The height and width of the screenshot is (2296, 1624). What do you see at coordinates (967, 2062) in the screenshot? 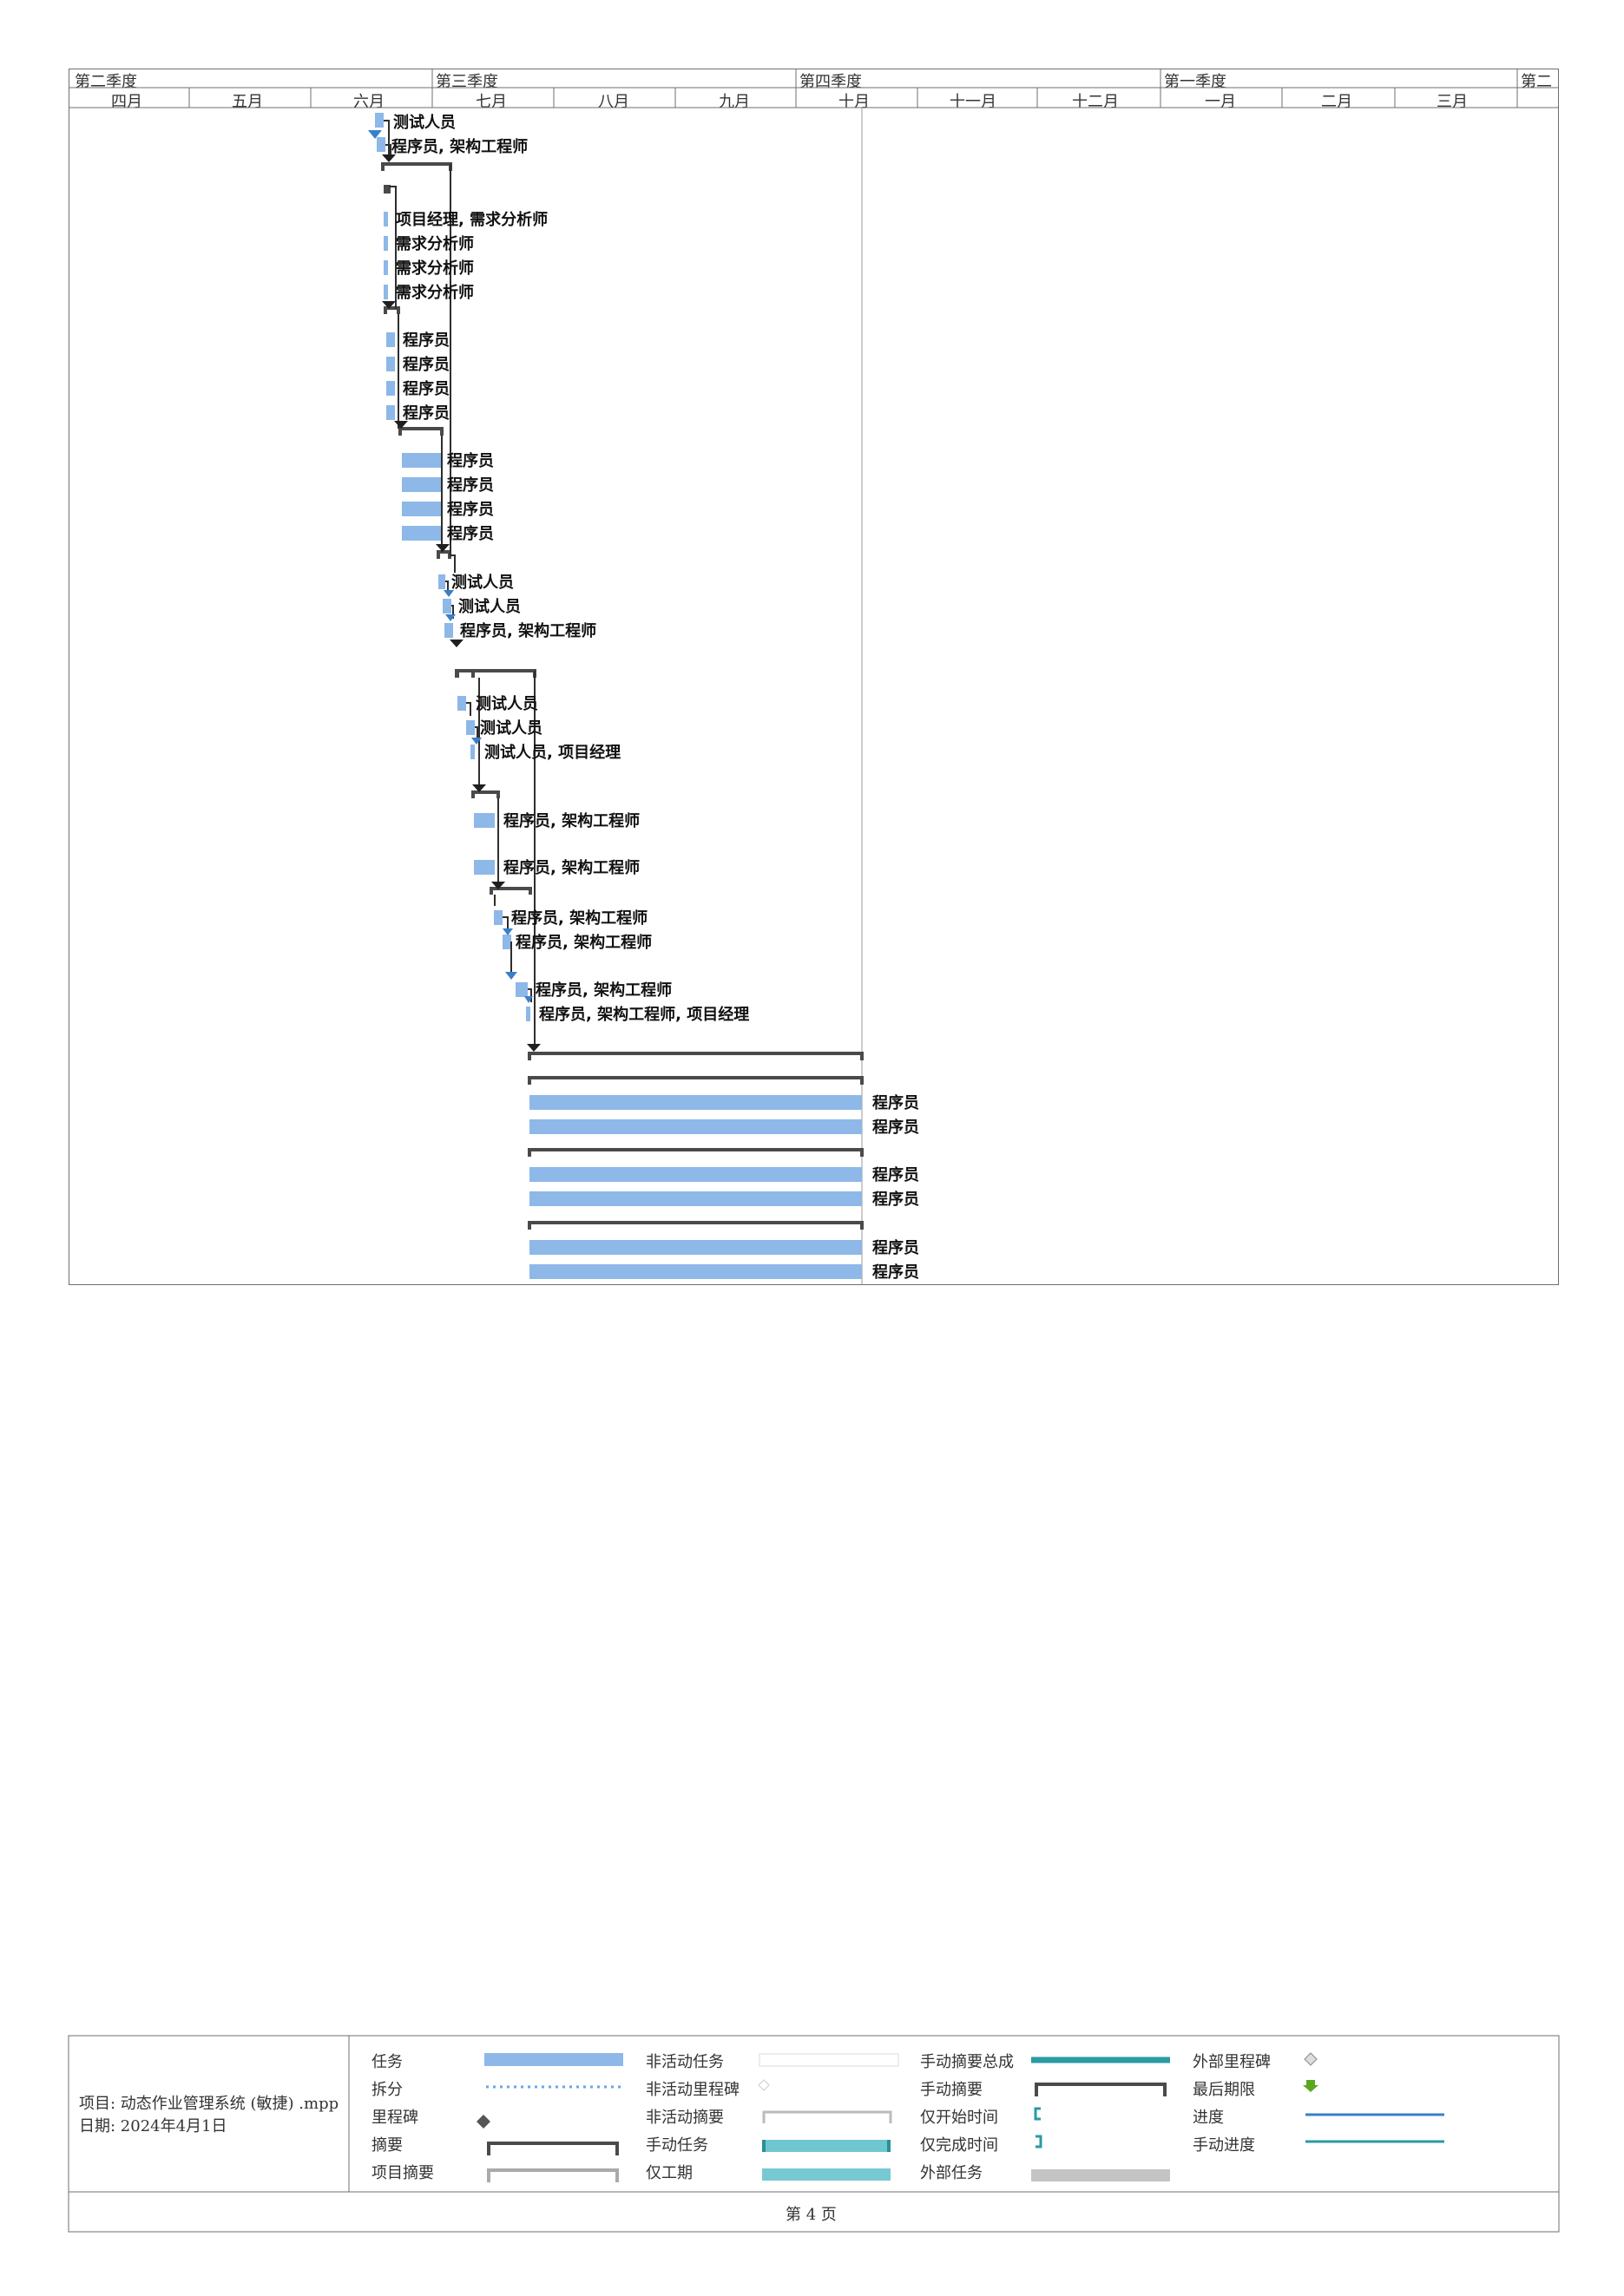
I see `legend-label: 手动摘要总成` at bounding box center [967, 2062].